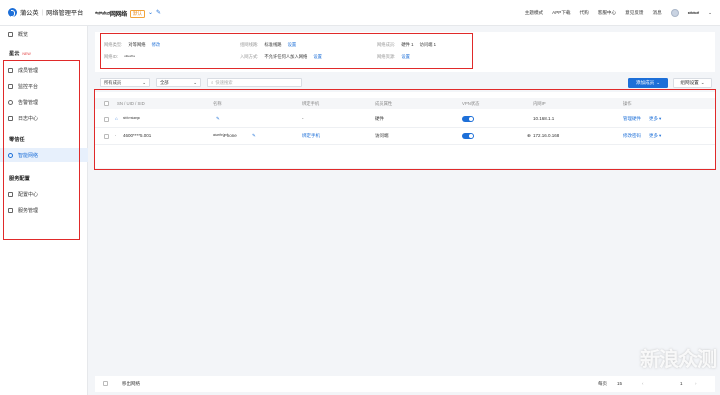 The height and width of the screenshot is (395, 720). Describe the element at coordinates (534, 13) in the screenshot. I see `theme-mode-link: 主题模式` at that location.